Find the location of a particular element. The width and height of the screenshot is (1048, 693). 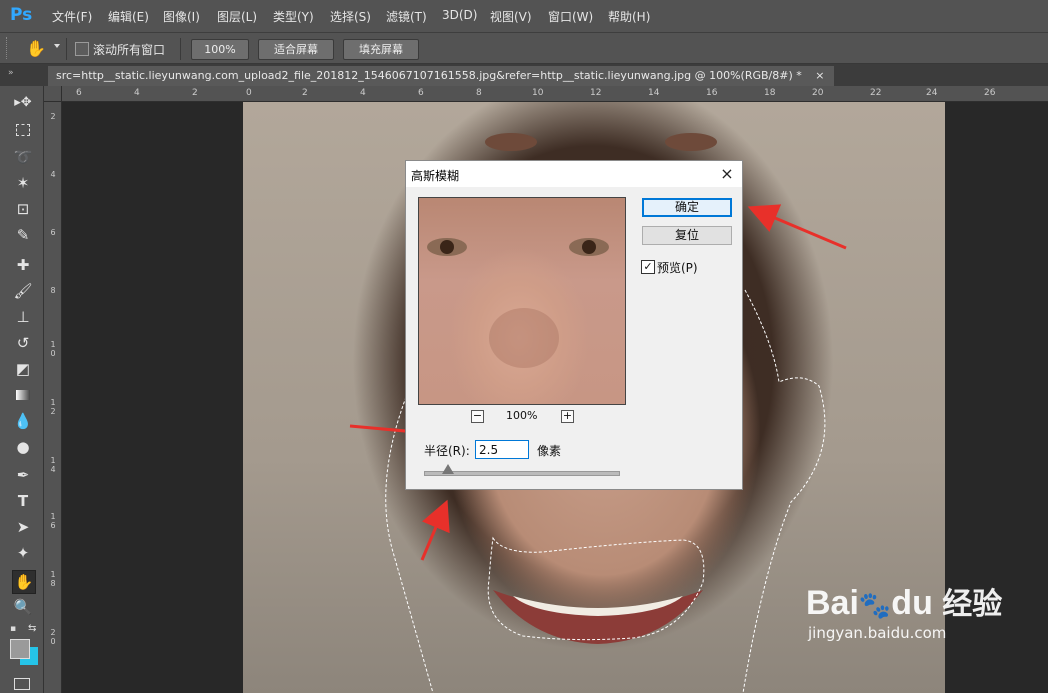

radius-unit-label: 像素 is located at coordinates (549, 451).